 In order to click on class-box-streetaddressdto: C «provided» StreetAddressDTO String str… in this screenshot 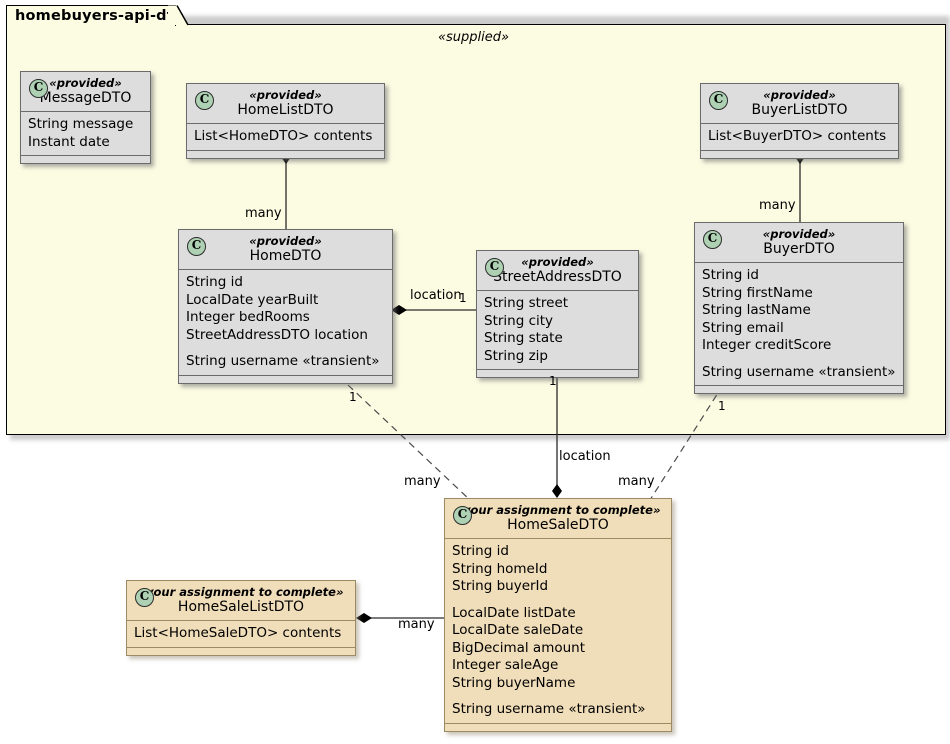, I will do `click(557, 314)`.